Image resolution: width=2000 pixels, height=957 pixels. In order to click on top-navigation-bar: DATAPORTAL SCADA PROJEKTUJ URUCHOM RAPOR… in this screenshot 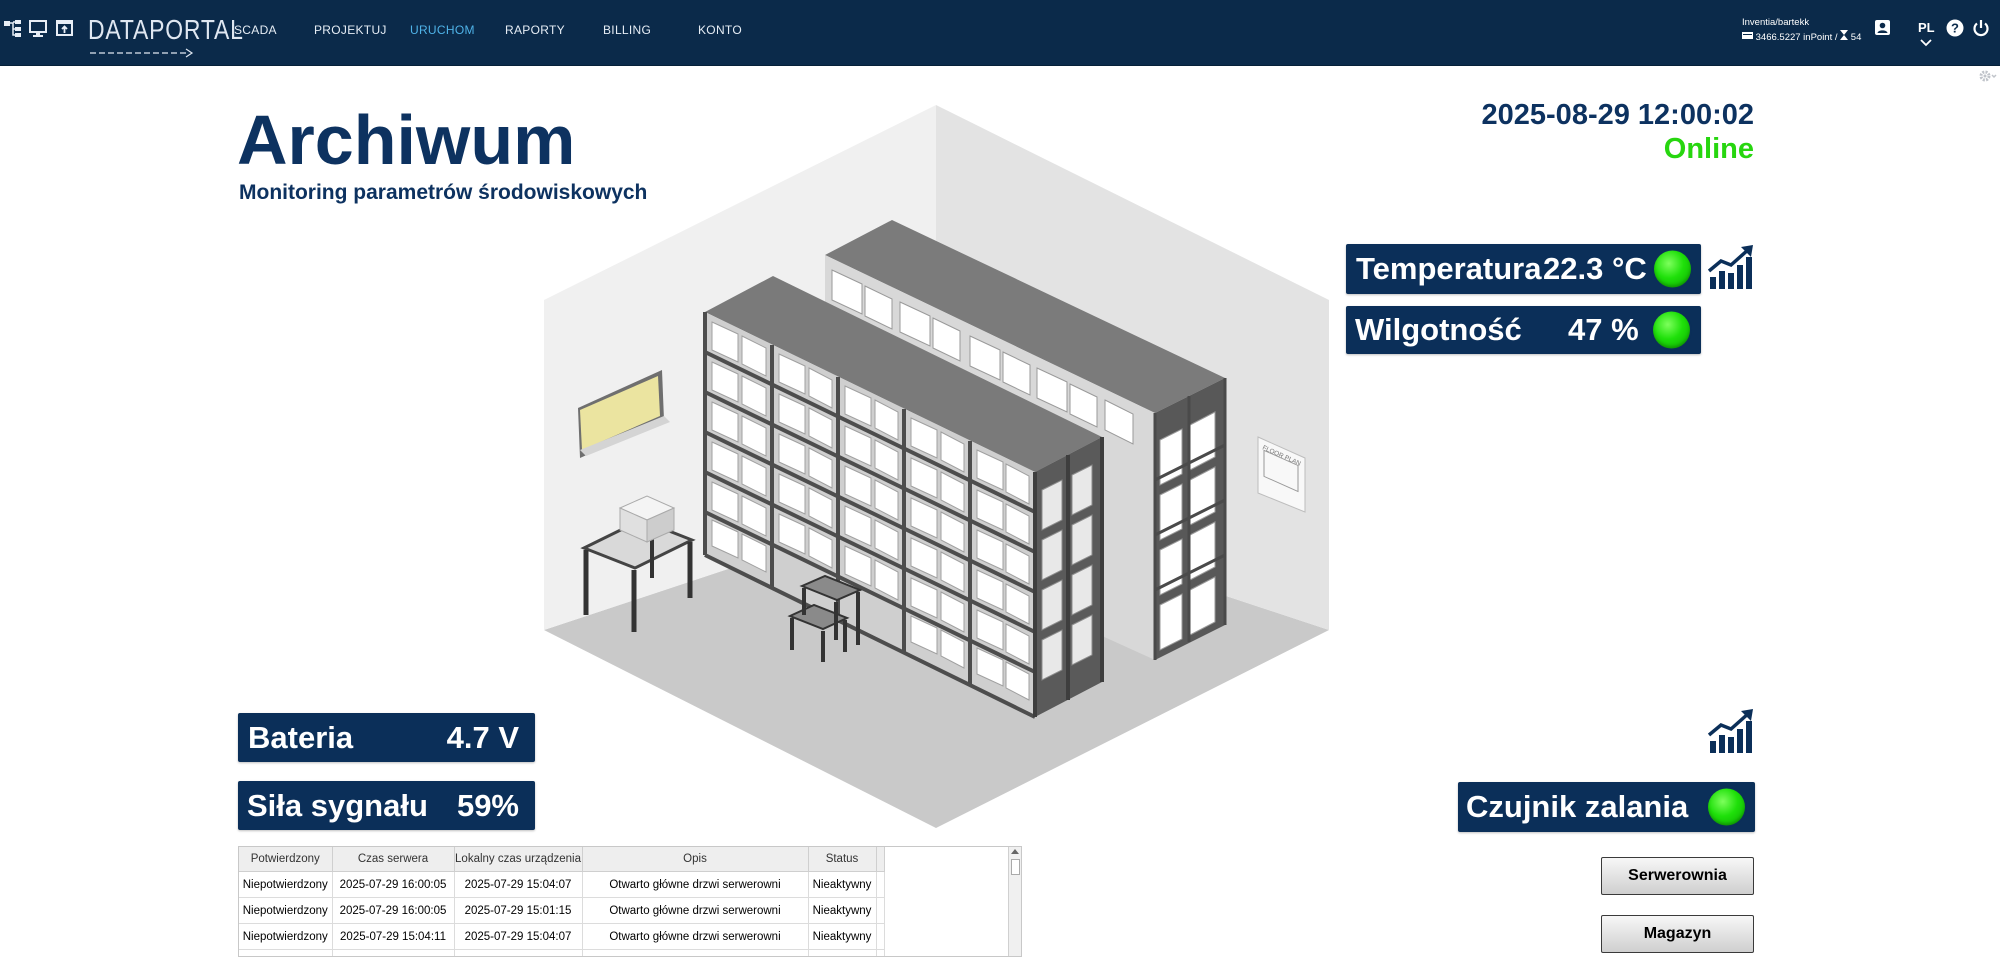, I will do `click(1000, 33)`.